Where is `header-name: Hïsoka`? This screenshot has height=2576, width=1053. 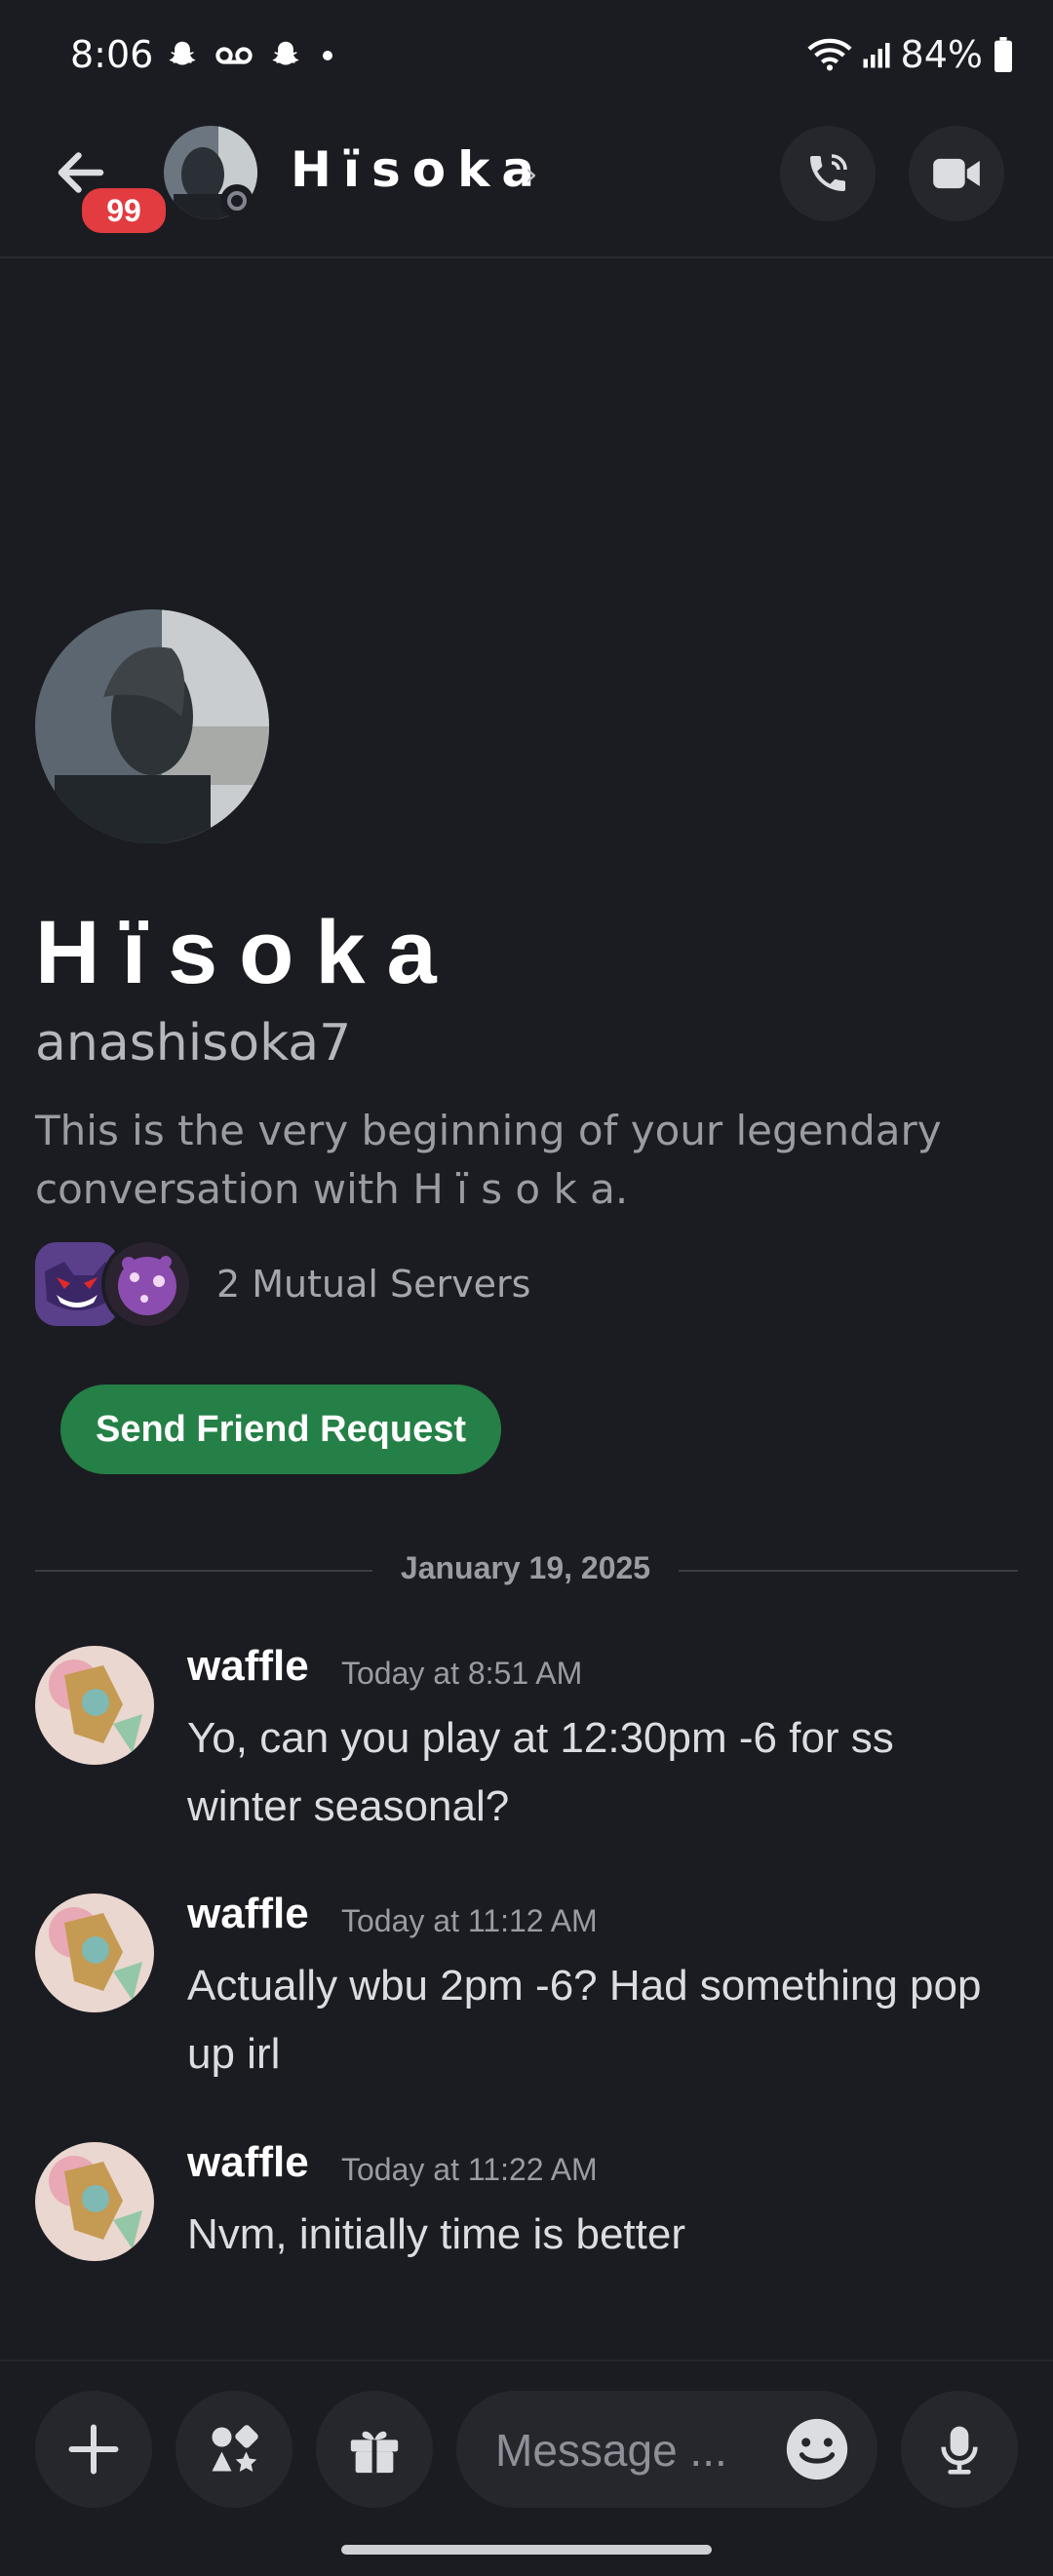 header-name: Hïsoka is located at coordinates (418, 169).